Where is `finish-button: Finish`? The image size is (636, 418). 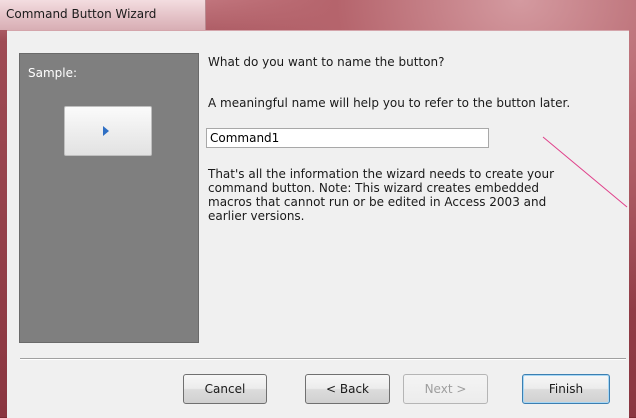 finish-button: Finish is located at coordinates (566, 389).